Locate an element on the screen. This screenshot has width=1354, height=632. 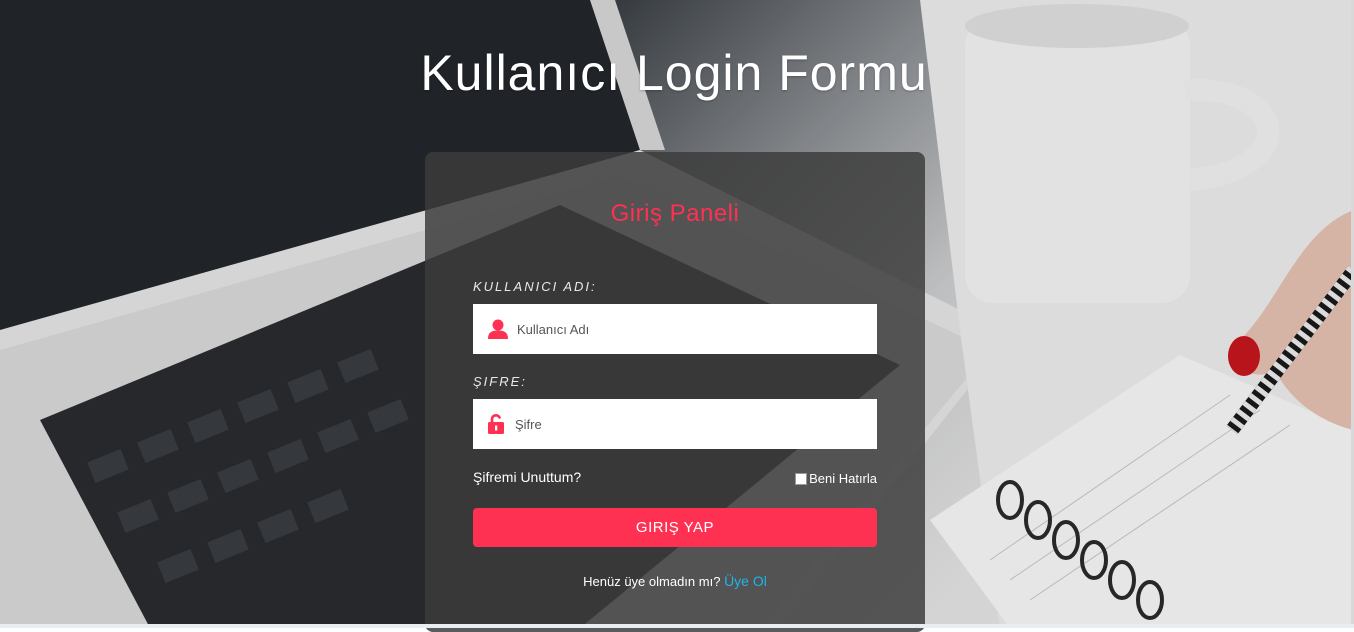
remember-me-label: Beni Hatırla is located at coordinates (843, 478).